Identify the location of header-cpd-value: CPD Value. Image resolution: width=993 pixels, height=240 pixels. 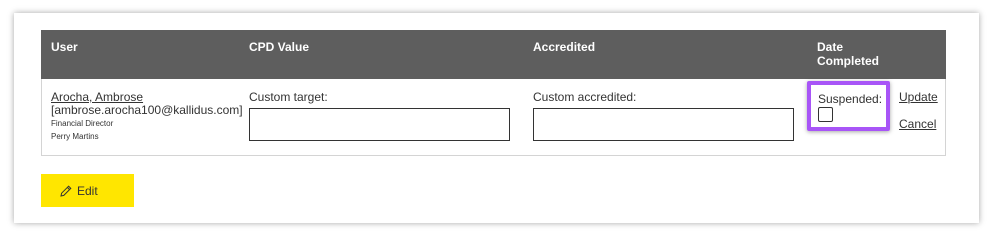
(279, 47).